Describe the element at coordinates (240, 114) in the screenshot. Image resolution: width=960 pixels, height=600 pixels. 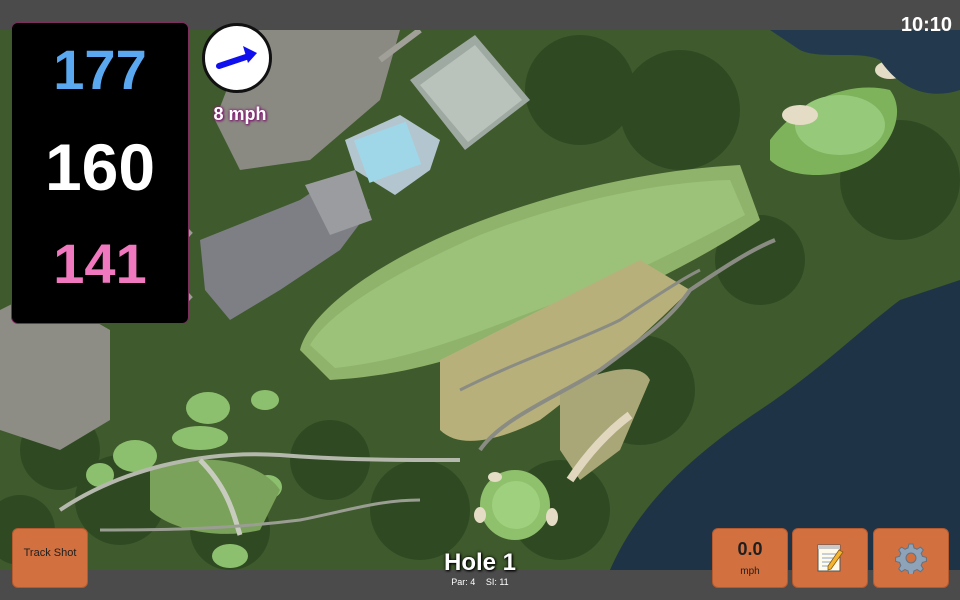
I see `wind-speed-label: 8 mph` at that location.